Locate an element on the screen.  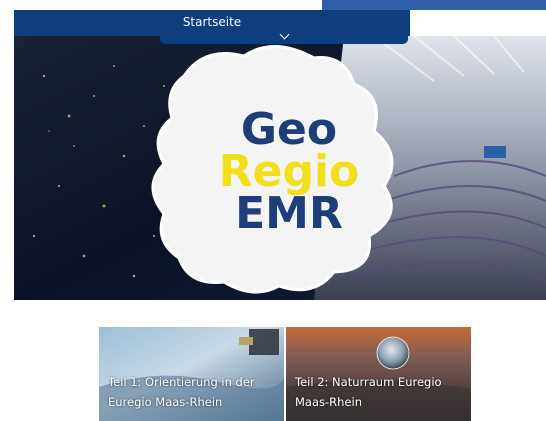
tile-2-label: Teil 2: Naturraum Euregio Maas-Rhein is located at coordinates (368, 392).